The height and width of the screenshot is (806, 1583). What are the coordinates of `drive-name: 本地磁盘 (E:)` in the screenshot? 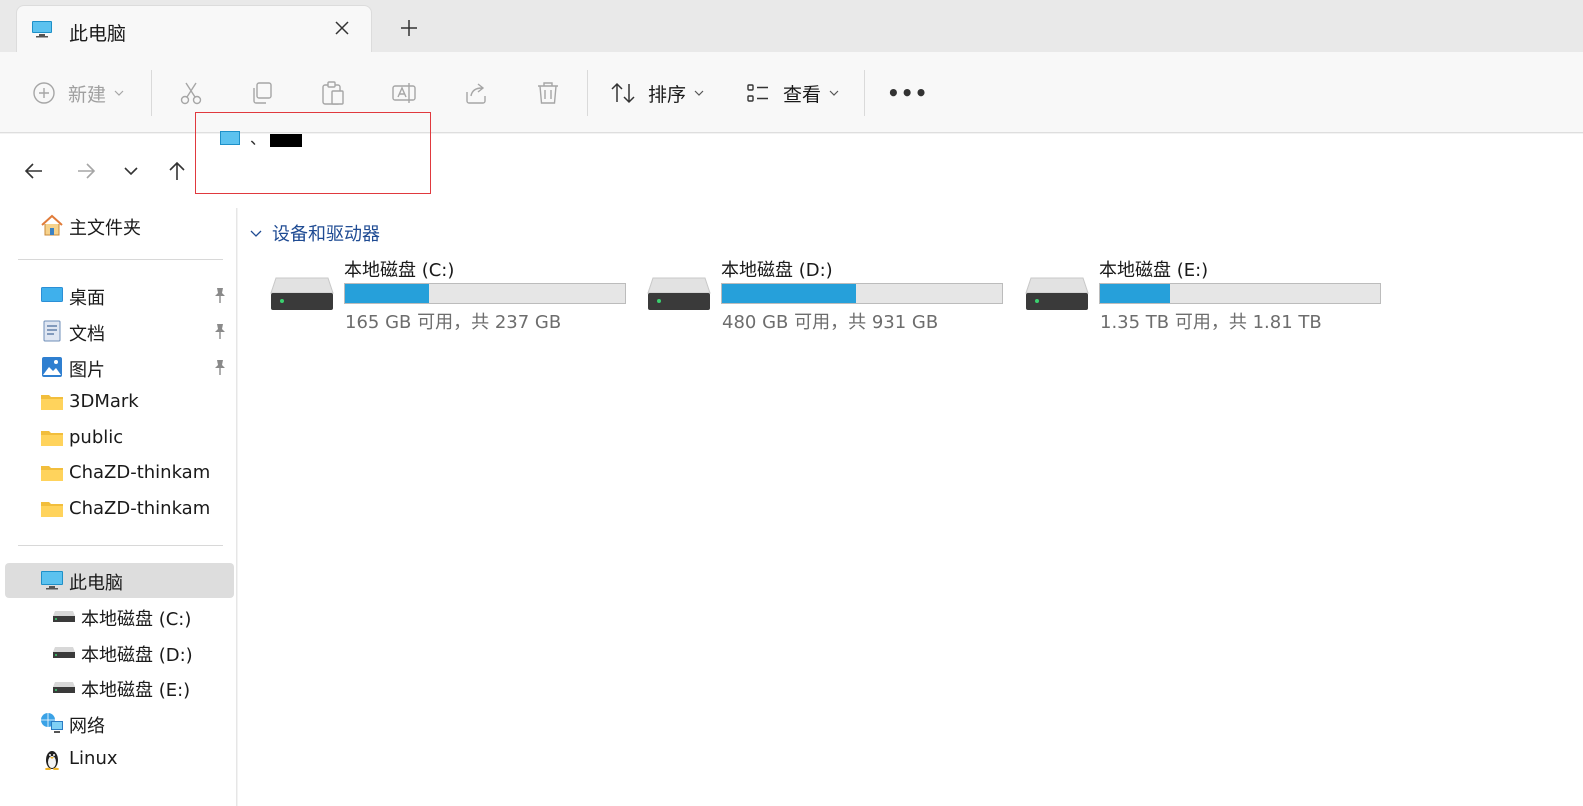 It's located at (1154, 270).